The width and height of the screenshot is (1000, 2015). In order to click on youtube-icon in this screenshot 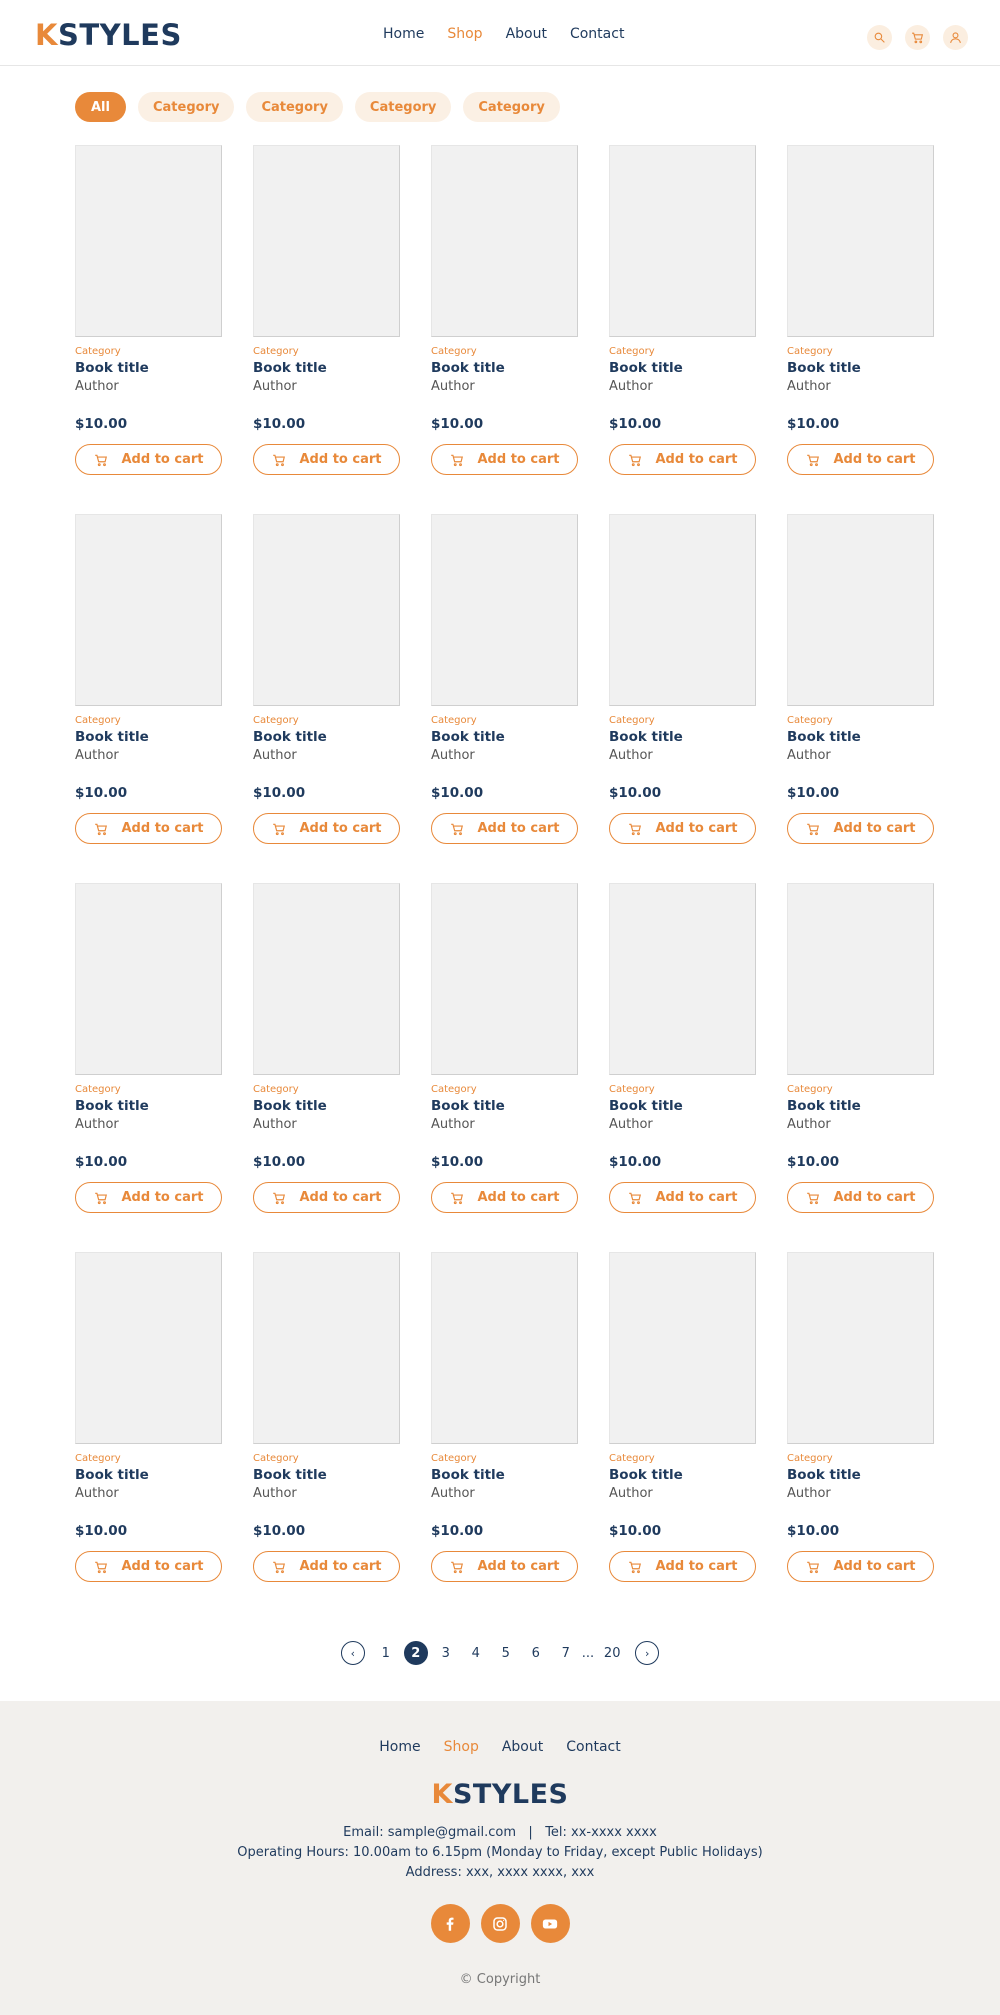, I will do `click(550, 1923)`.